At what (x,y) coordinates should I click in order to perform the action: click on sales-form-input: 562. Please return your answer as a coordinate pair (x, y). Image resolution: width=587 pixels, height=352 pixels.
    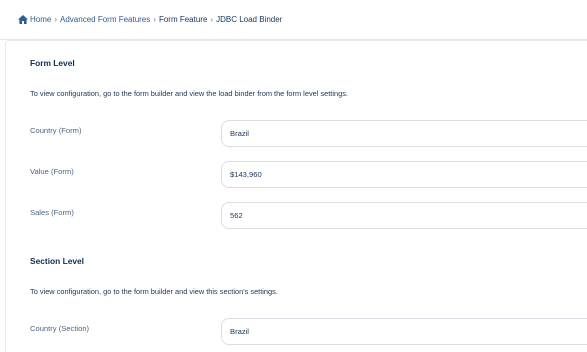
    Looking at the image, I should click on (404, 215).